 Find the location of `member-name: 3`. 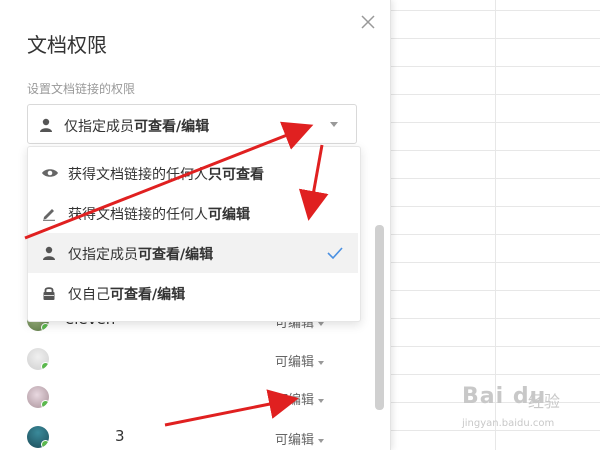

member-name: 3 is located at coordinates (120, 436).